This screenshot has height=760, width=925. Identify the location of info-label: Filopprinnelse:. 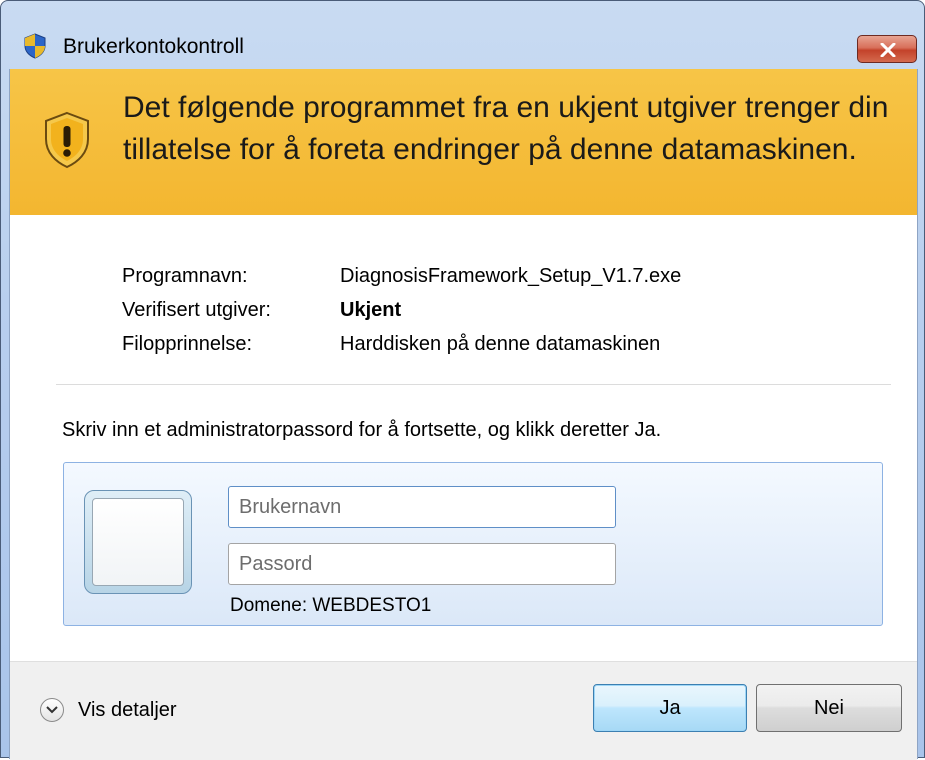
(187, 344).